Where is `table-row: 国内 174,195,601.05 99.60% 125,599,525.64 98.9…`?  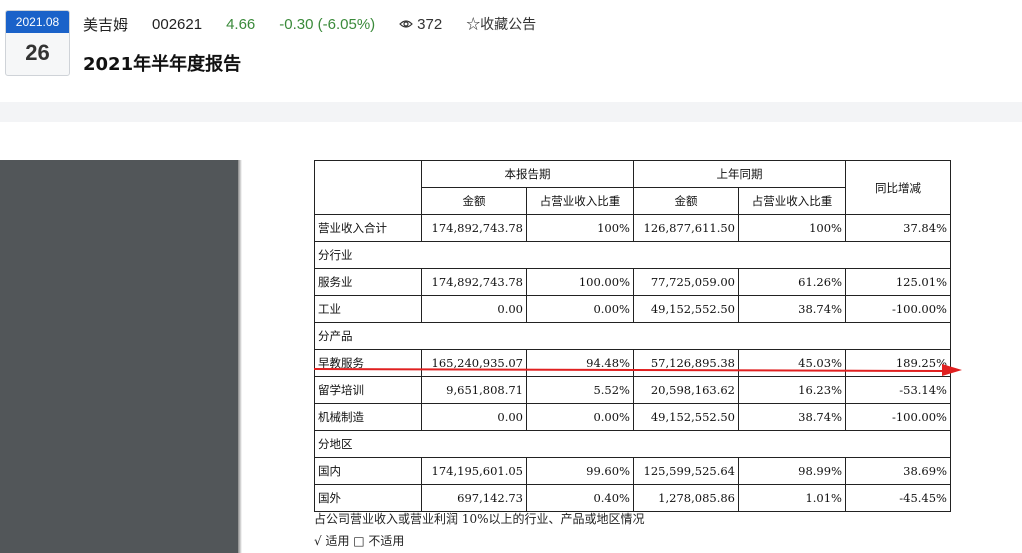 table-row: 国内 174,195,601.05 99.60% 125,599,525.64 98.9… is located at coordinates (632, 471).